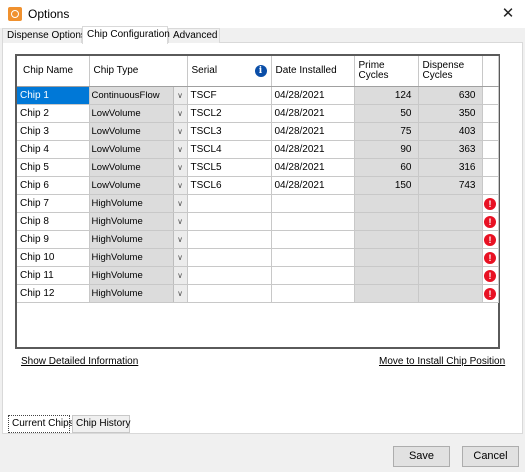  What do you see at coordinates (126, 35) in the screenshot?
I see `tab-chip-configuration: Chip Configuration` at bounding box center [126, 35].